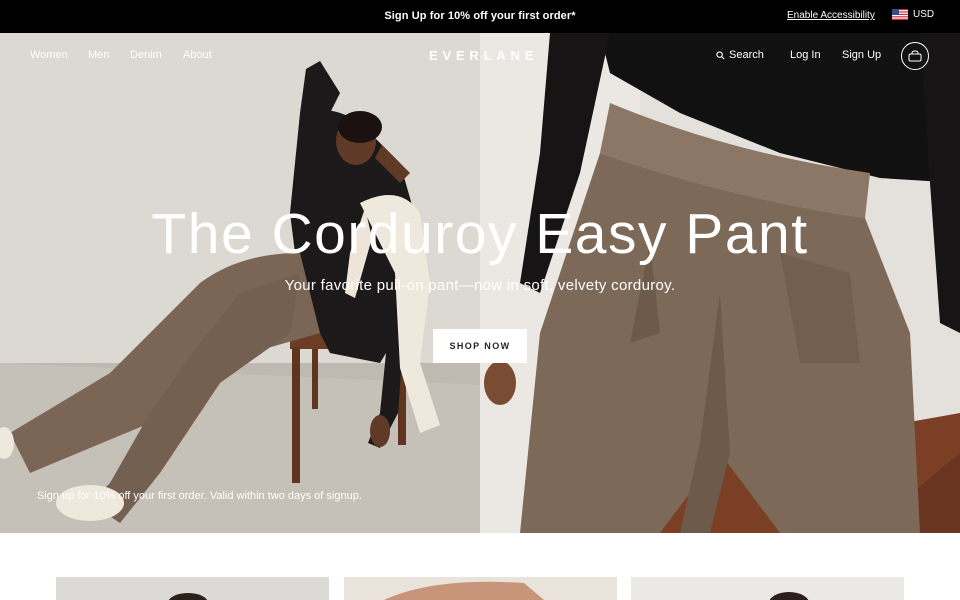  What do you see at coordinates (49, 55) in the screenshot?
I see `nav-women: Women` at bounding box center [49, 55].